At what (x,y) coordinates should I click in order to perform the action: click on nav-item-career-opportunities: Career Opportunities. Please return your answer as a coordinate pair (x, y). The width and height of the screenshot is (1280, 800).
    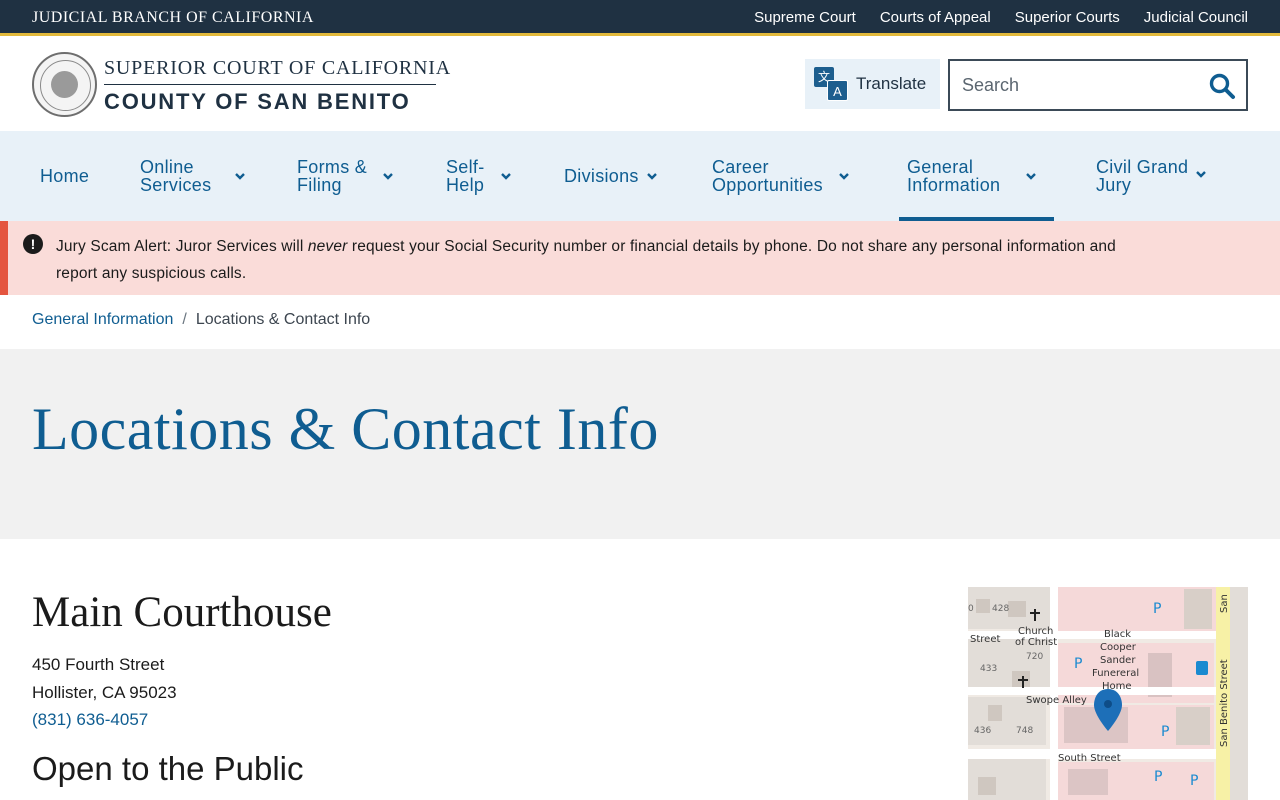
    Looking at the image, I should click on (781, 176).